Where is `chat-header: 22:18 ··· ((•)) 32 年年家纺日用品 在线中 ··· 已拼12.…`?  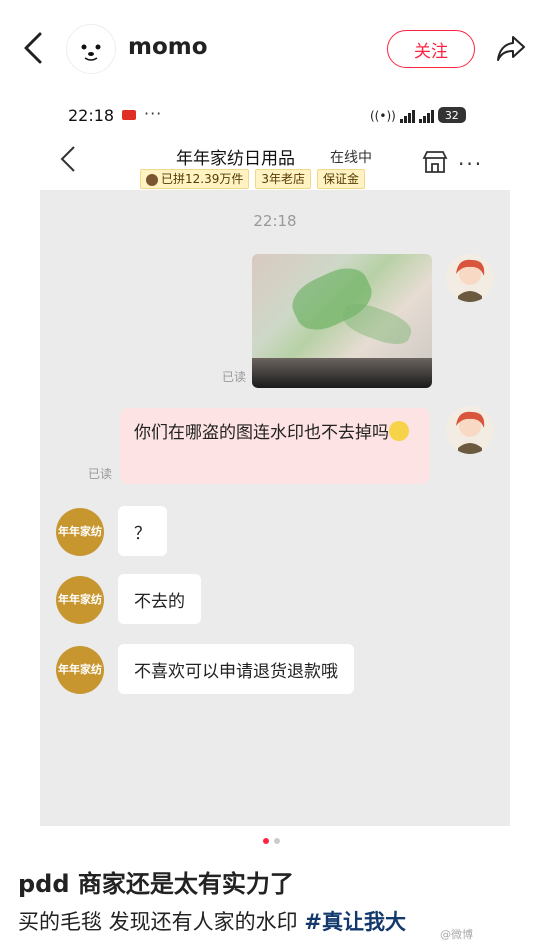 chat-header: 22:18 ··· ((•)) 32 年年家纺日用品 在线中 ··· 已拼12.… is located at coordinates (275, 144).